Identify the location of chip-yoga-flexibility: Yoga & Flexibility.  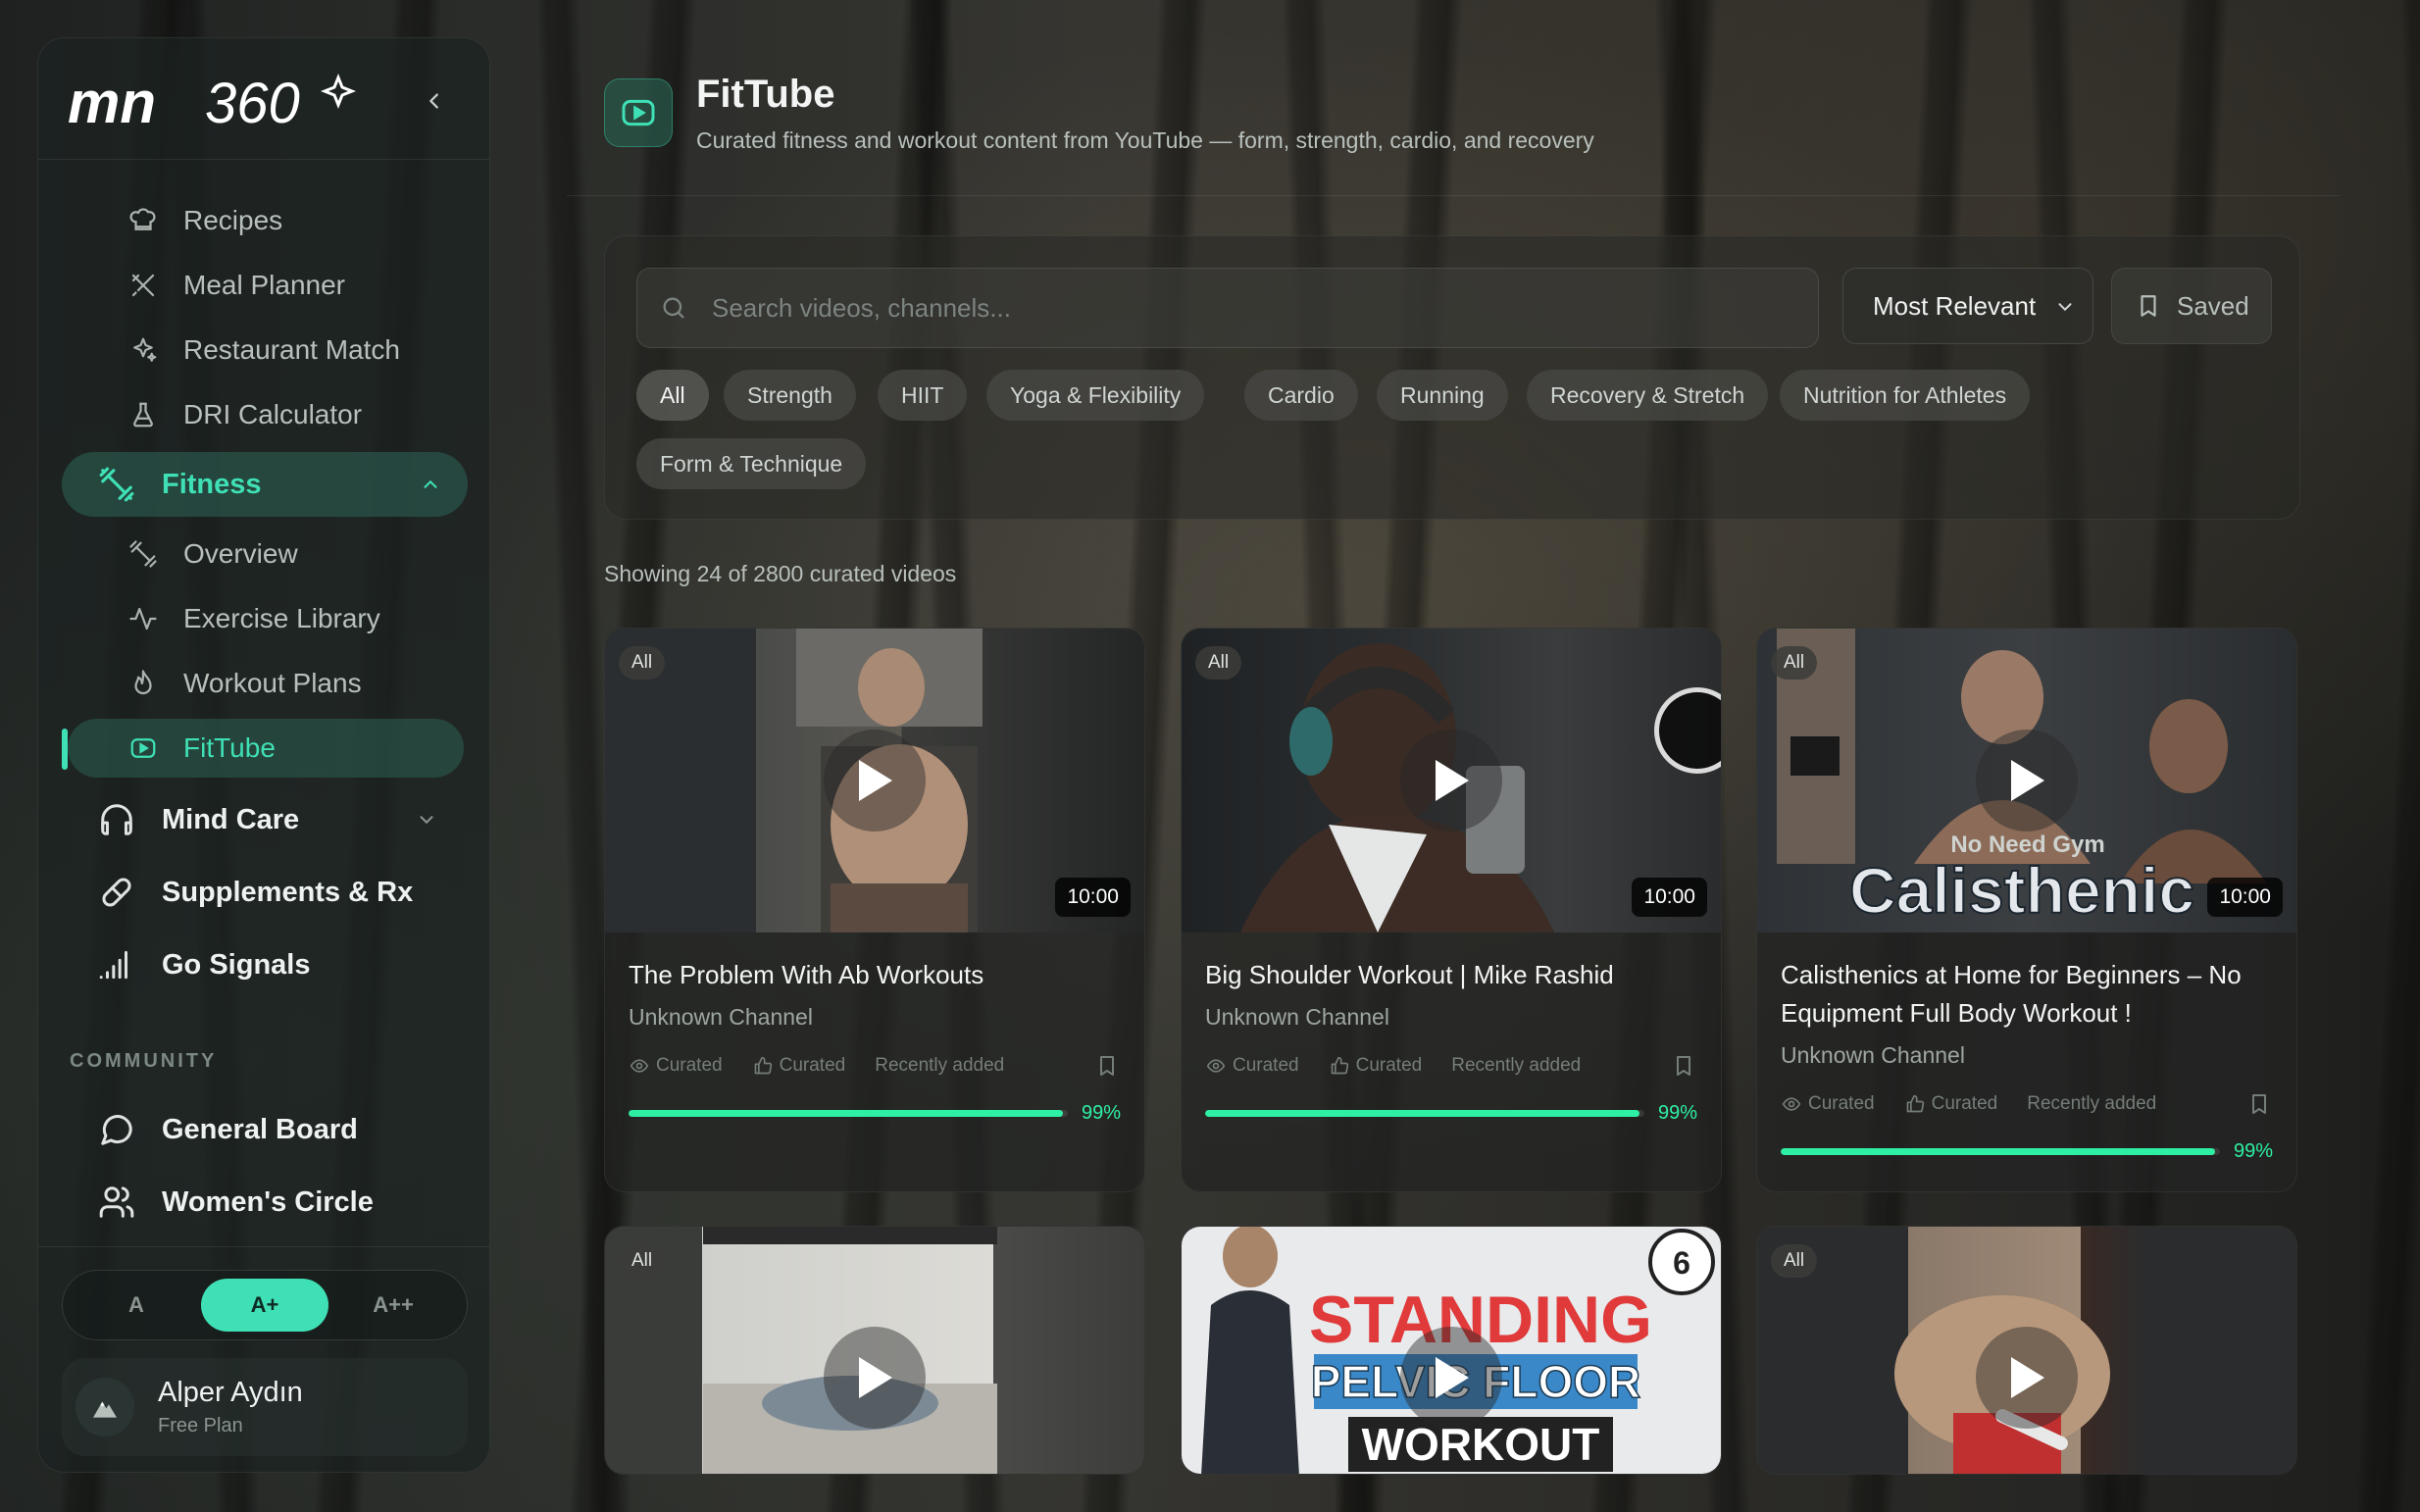
(1096, 395).